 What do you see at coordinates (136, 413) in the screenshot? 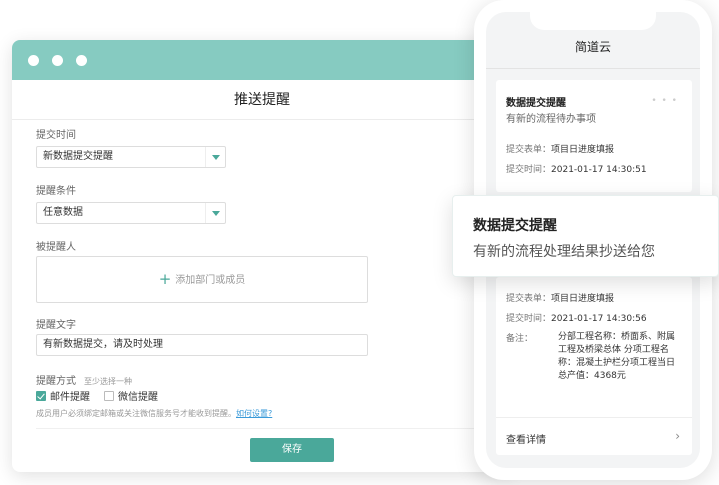
I see `binding-notice-text: 成员用户必须绑定邮箱或关注微信服务号才能收到提醒。` at bounding box center [136, 413].